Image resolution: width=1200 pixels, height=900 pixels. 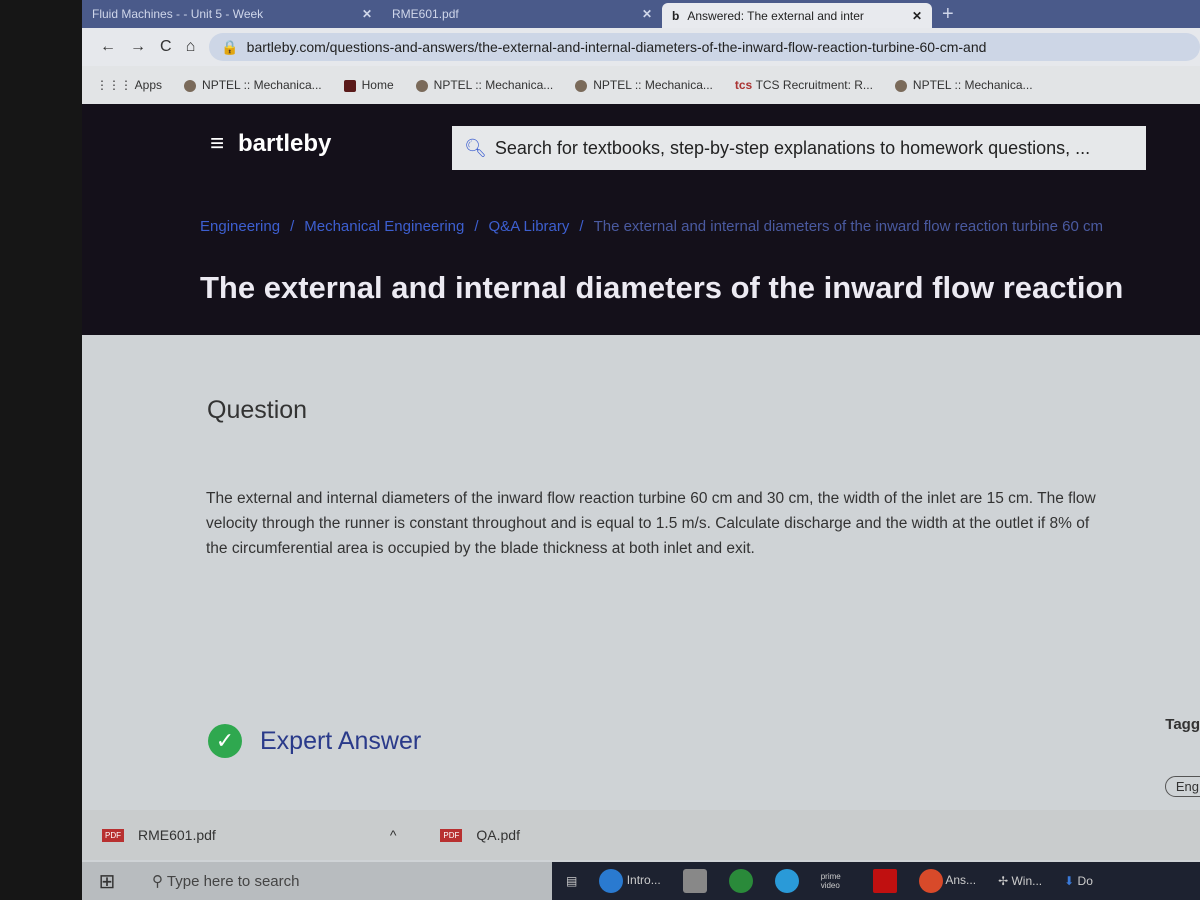 I want to click on tagged-heading: Tagg, so click(x=1182, y=724).